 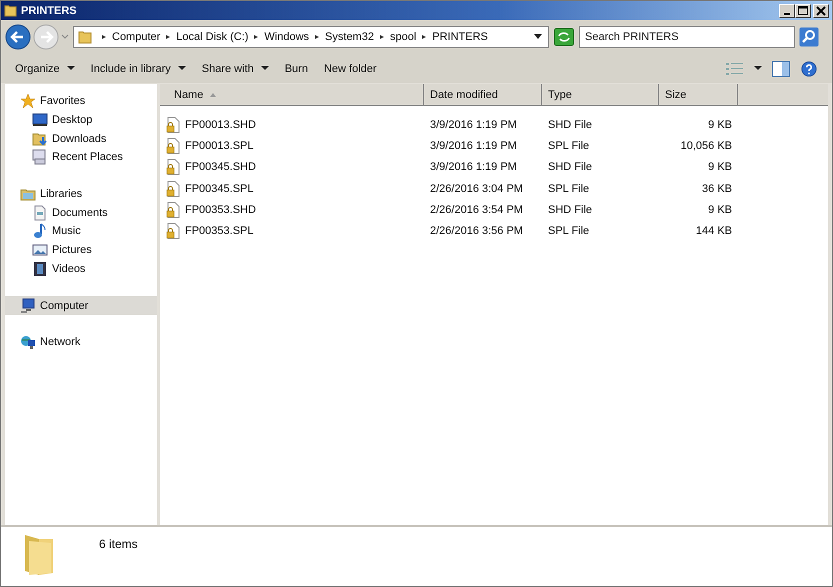 I want to click on close-icon, so click(x=821, y=11).